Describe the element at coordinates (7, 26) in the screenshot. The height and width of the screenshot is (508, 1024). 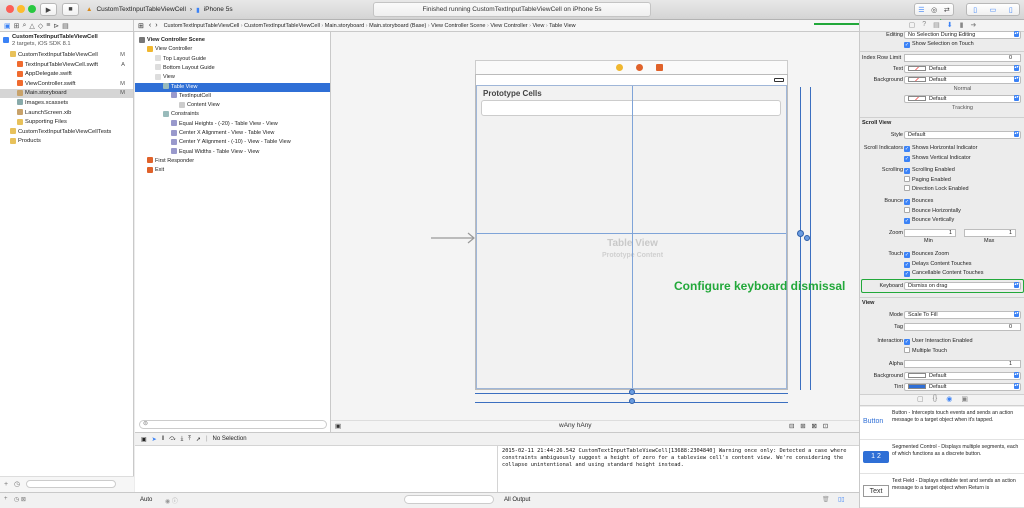
I see `folder-icon: ▣` at that location.